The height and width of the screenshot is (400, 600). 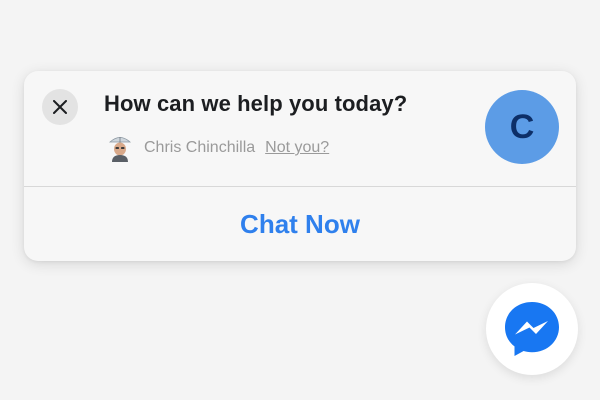 I want to click on messenger-button, so click(x=532, y=329).